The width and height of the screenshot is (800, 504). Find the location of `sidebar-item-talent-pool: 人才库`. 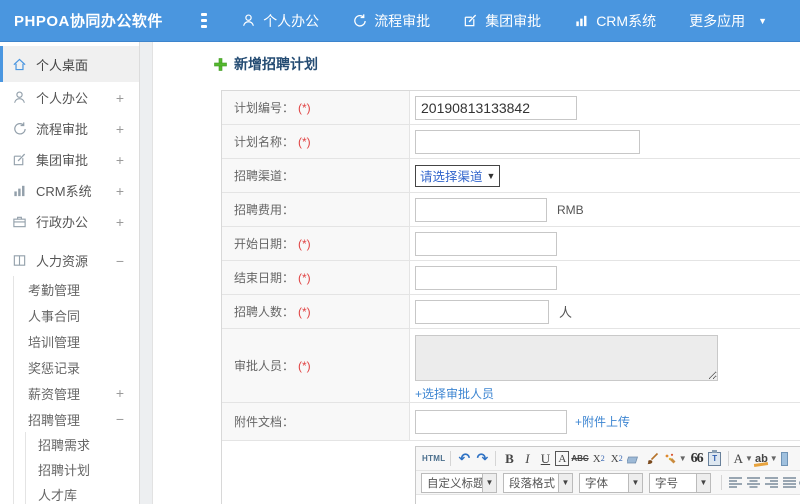

sidebar-item-talent-pool: 人才库 is located at coordinates (82, 493).